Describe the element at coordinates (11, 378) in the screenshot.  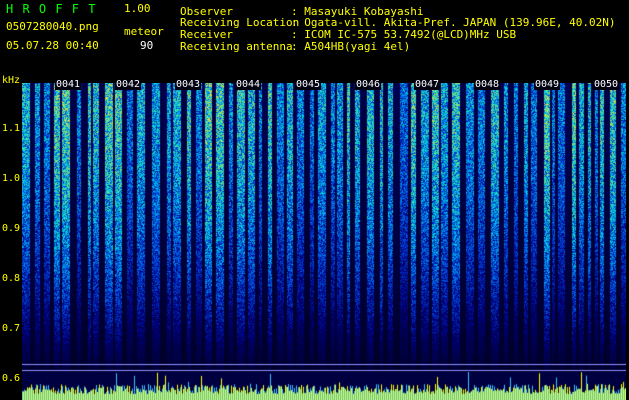
I see `y-tick-label: 0.6` at that location.